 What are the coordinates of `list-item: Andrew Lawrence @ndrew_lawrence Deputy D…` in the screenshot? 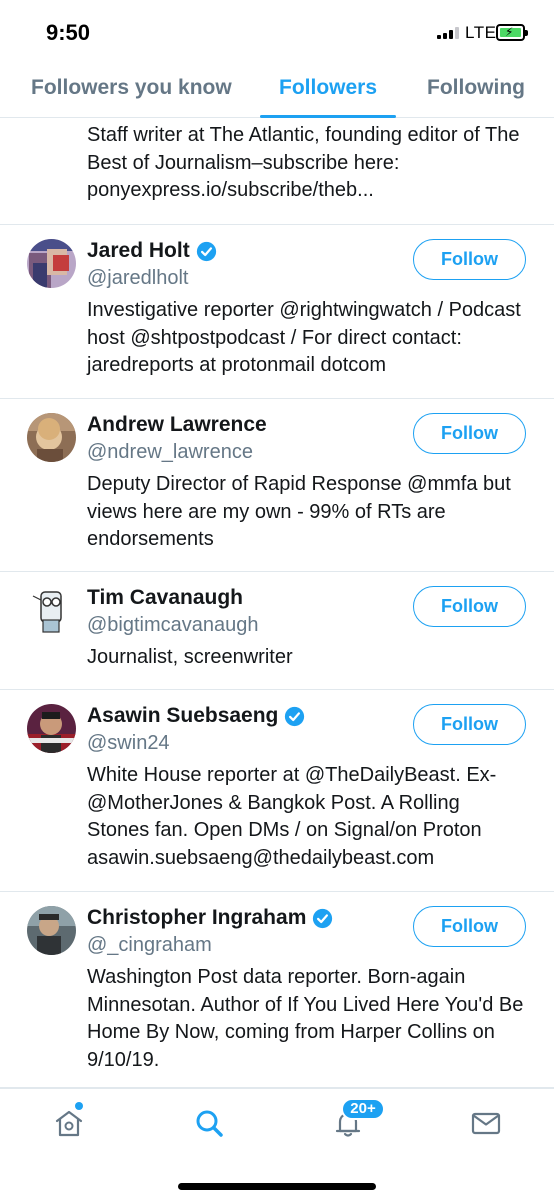 It's located at (277, 485).